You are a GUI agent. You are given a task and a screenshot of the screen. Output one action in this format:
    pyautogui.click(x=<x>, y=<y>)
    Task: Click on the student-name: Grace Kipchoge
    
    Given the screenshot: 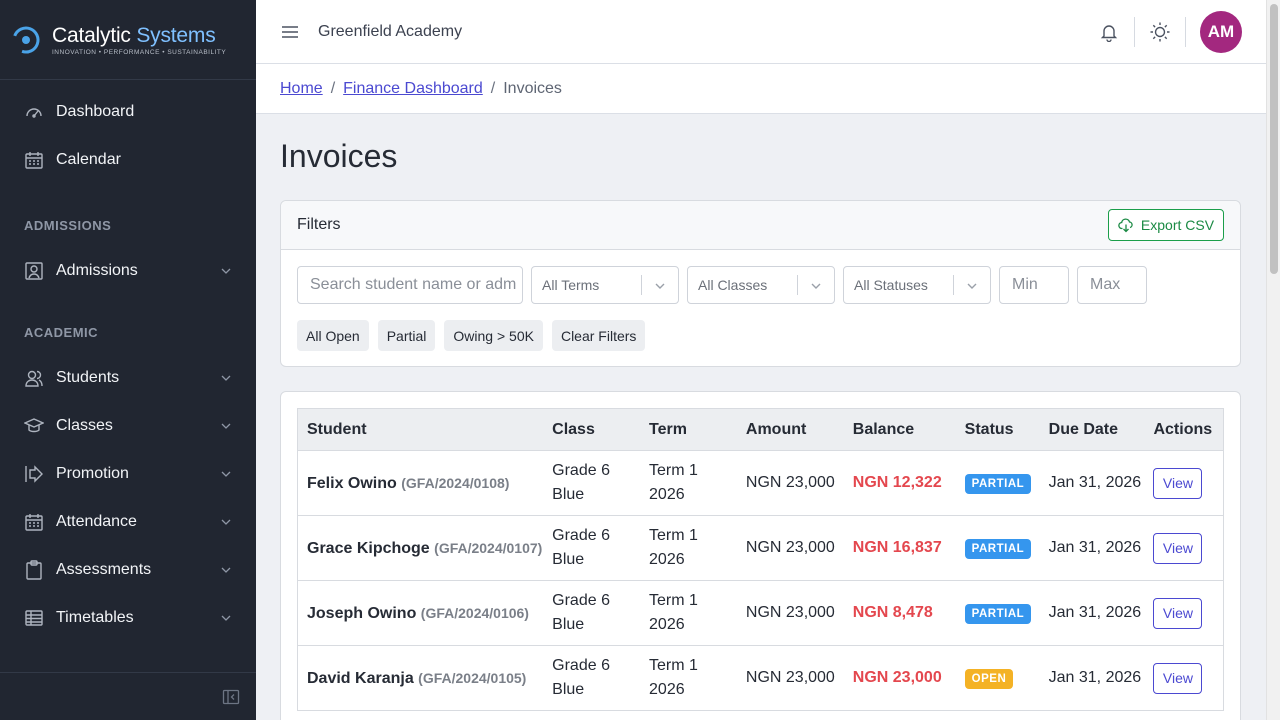 What is the action you would take?
    pyautogui.click(x=368, y=548)
    